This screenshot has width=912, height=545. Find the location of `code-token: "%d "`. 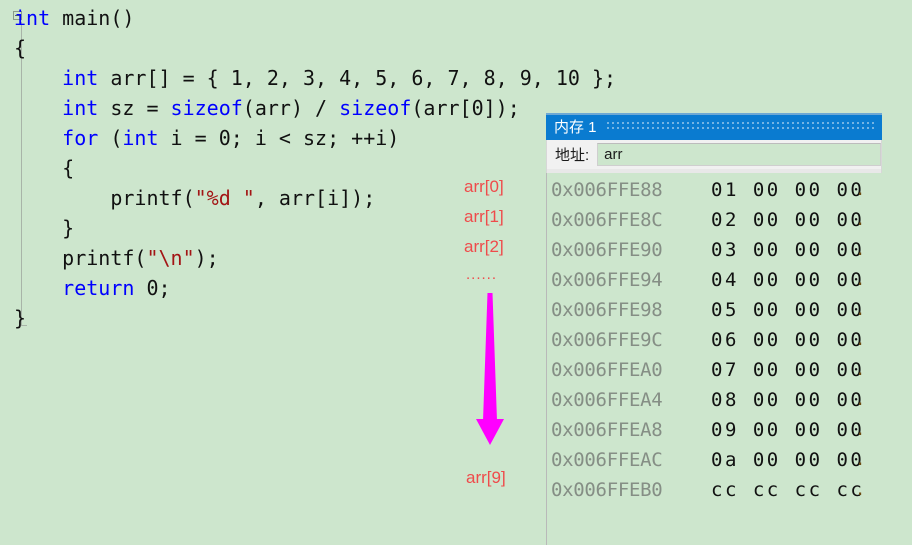

code-token: "%d " is located at coordinates (224, 198).